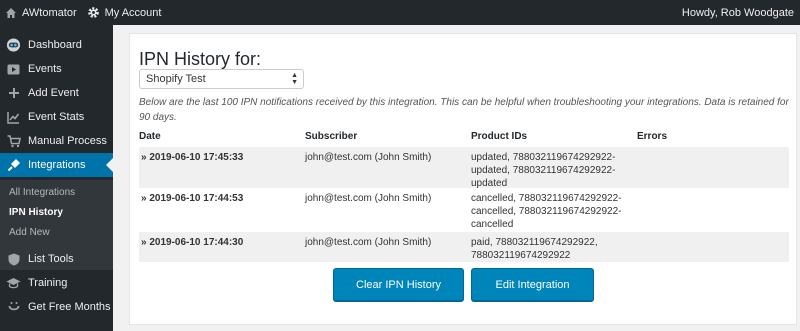  I want to click on site-name-link: AWtomator, so click(41, 12).